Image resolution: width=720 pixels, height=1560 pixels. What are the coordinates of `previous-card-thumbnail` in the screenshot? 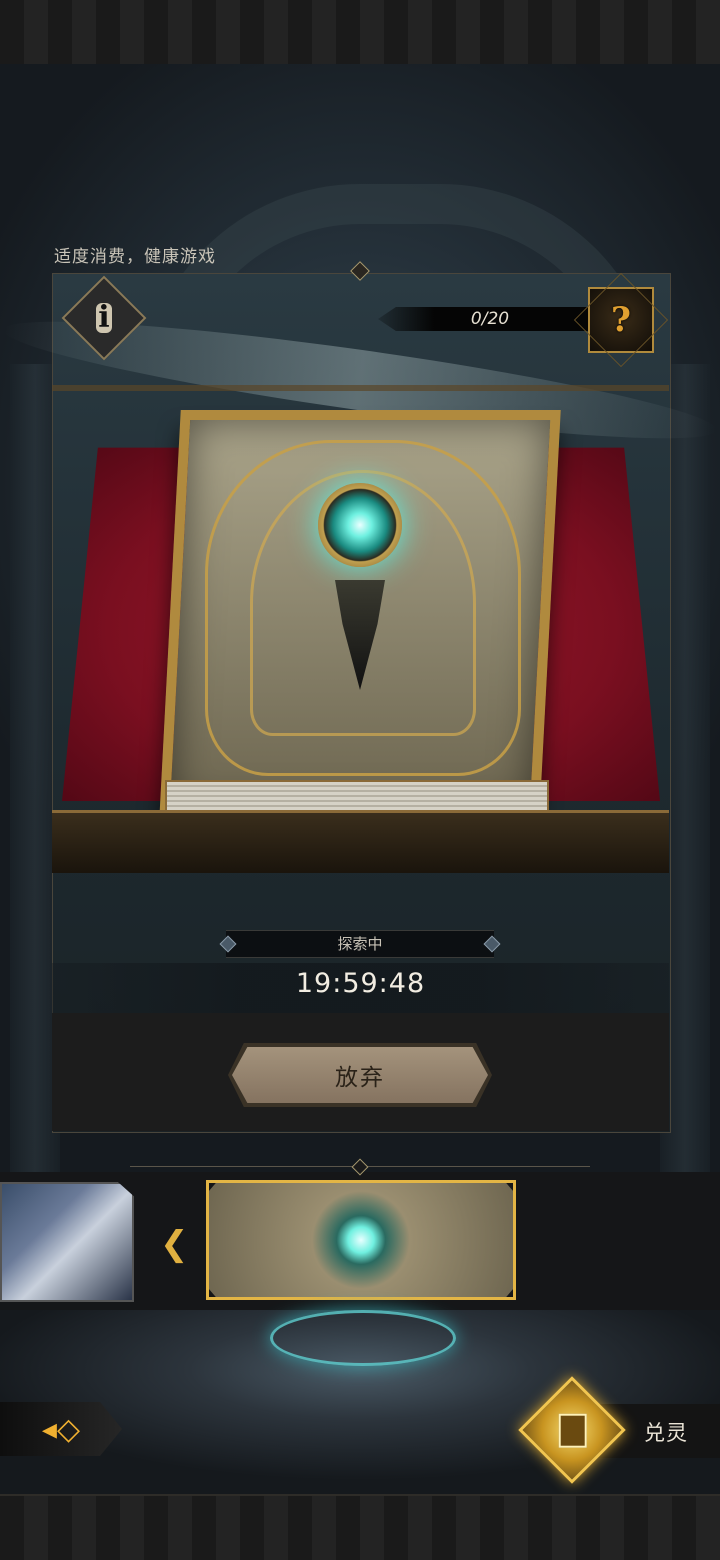 It's located at (67, 1242).